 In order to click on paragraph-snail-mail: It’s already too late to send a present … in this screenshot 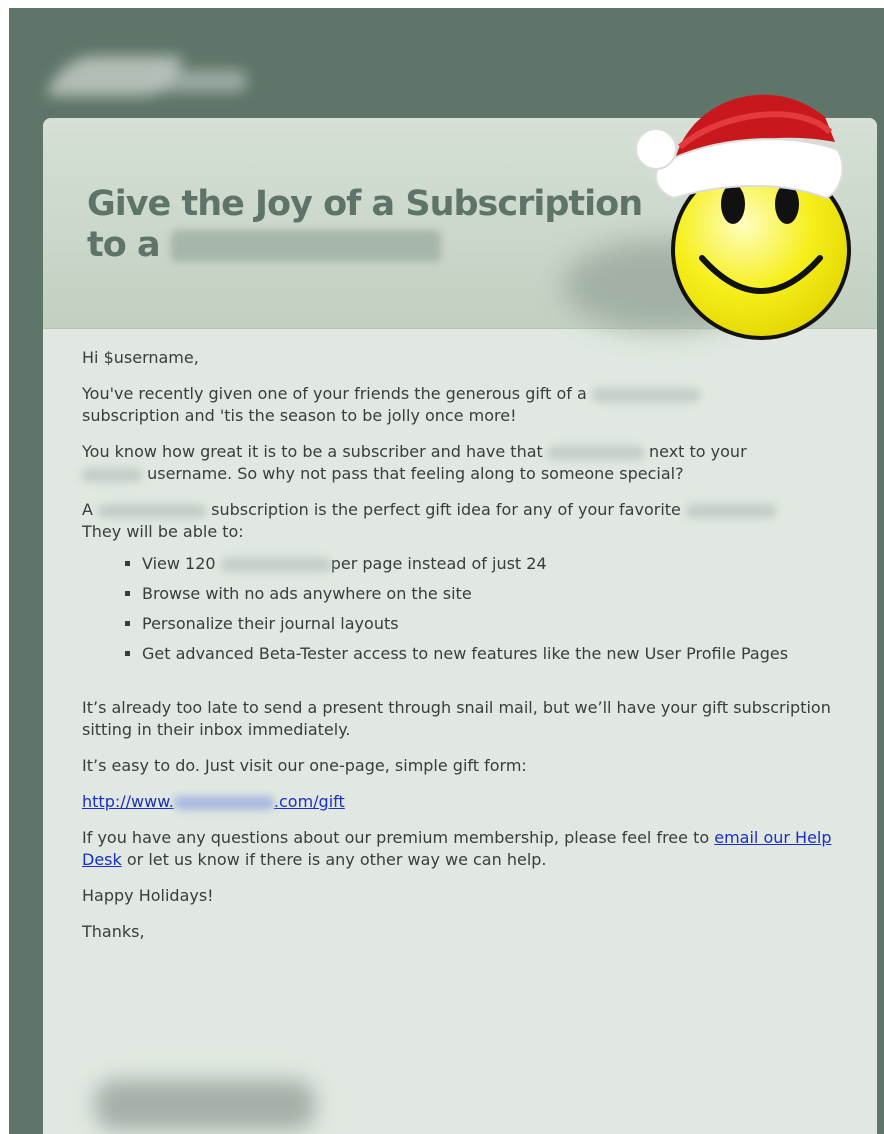, I will do `click(456, 718)`.